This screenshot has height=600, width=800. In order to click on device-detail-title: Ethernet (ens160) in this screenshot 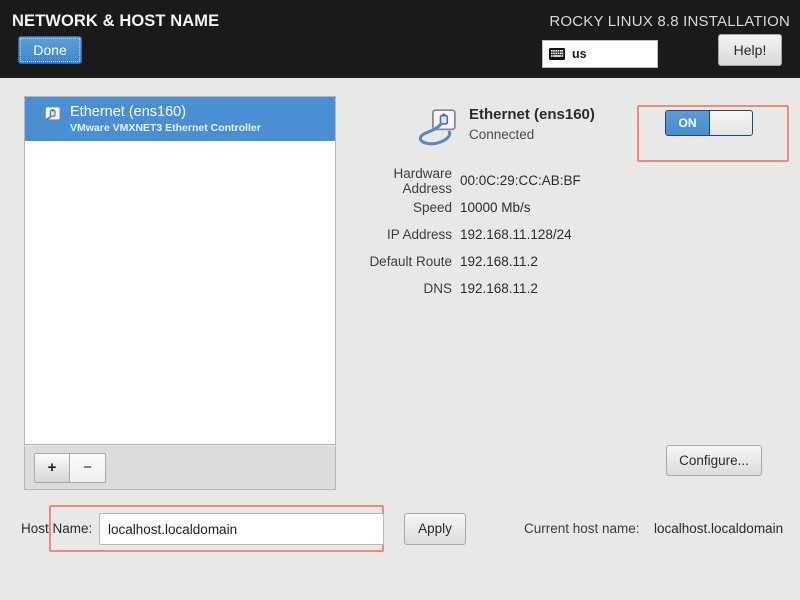, I will do `click(532, 114)`.